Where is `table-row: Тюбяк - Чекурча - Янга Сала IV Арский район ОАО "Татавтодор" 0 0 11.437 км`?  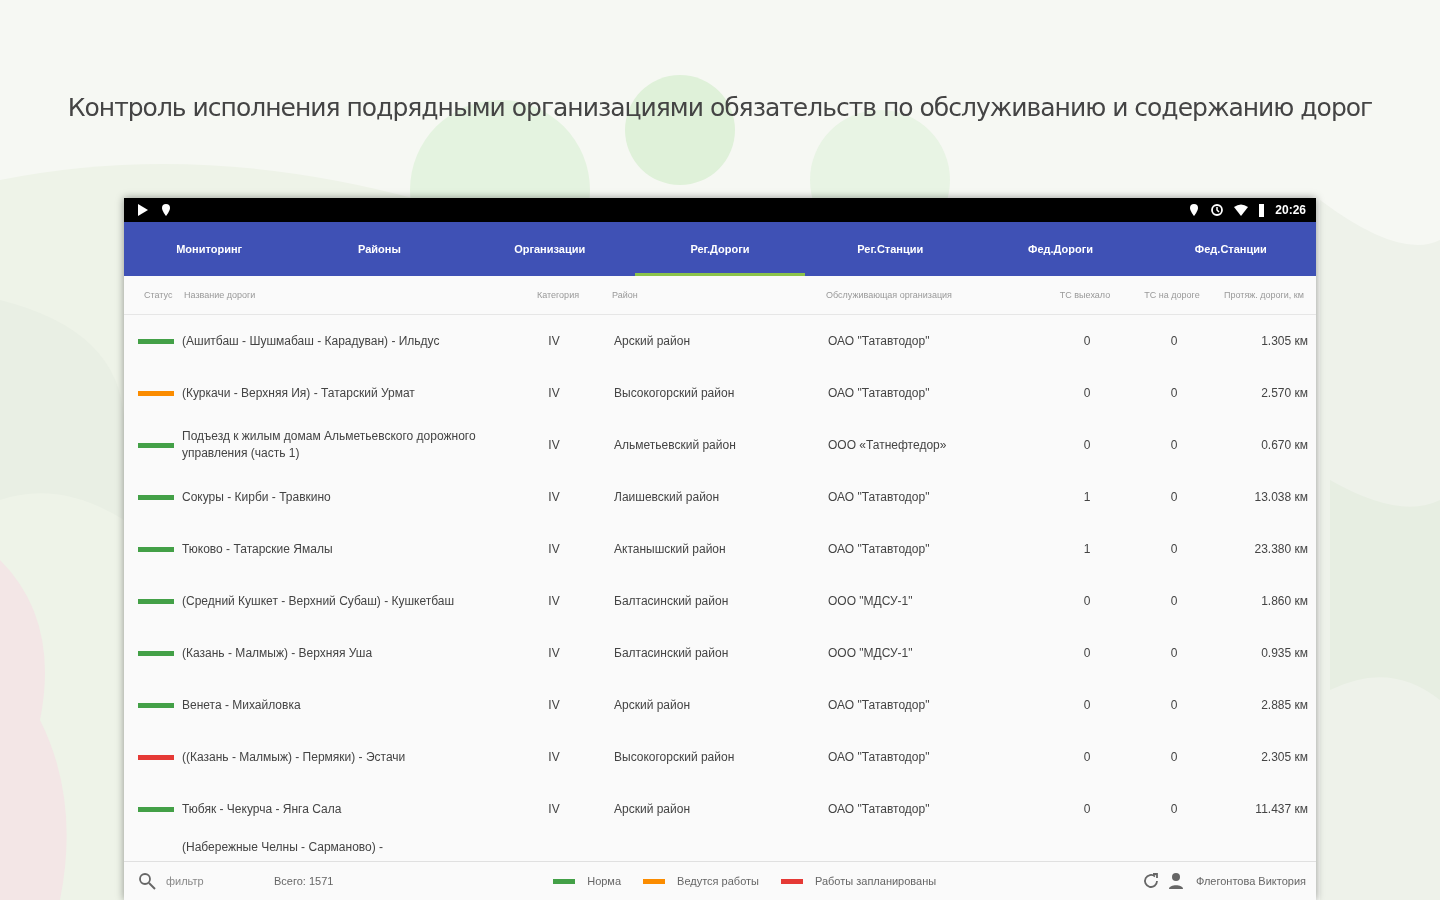
table-row: Тюбяк - Чекурча - Янга Сала IV Арский район ОАО "Татавтодор" 0 0 11.437 км is located at coordinates (720, 809).